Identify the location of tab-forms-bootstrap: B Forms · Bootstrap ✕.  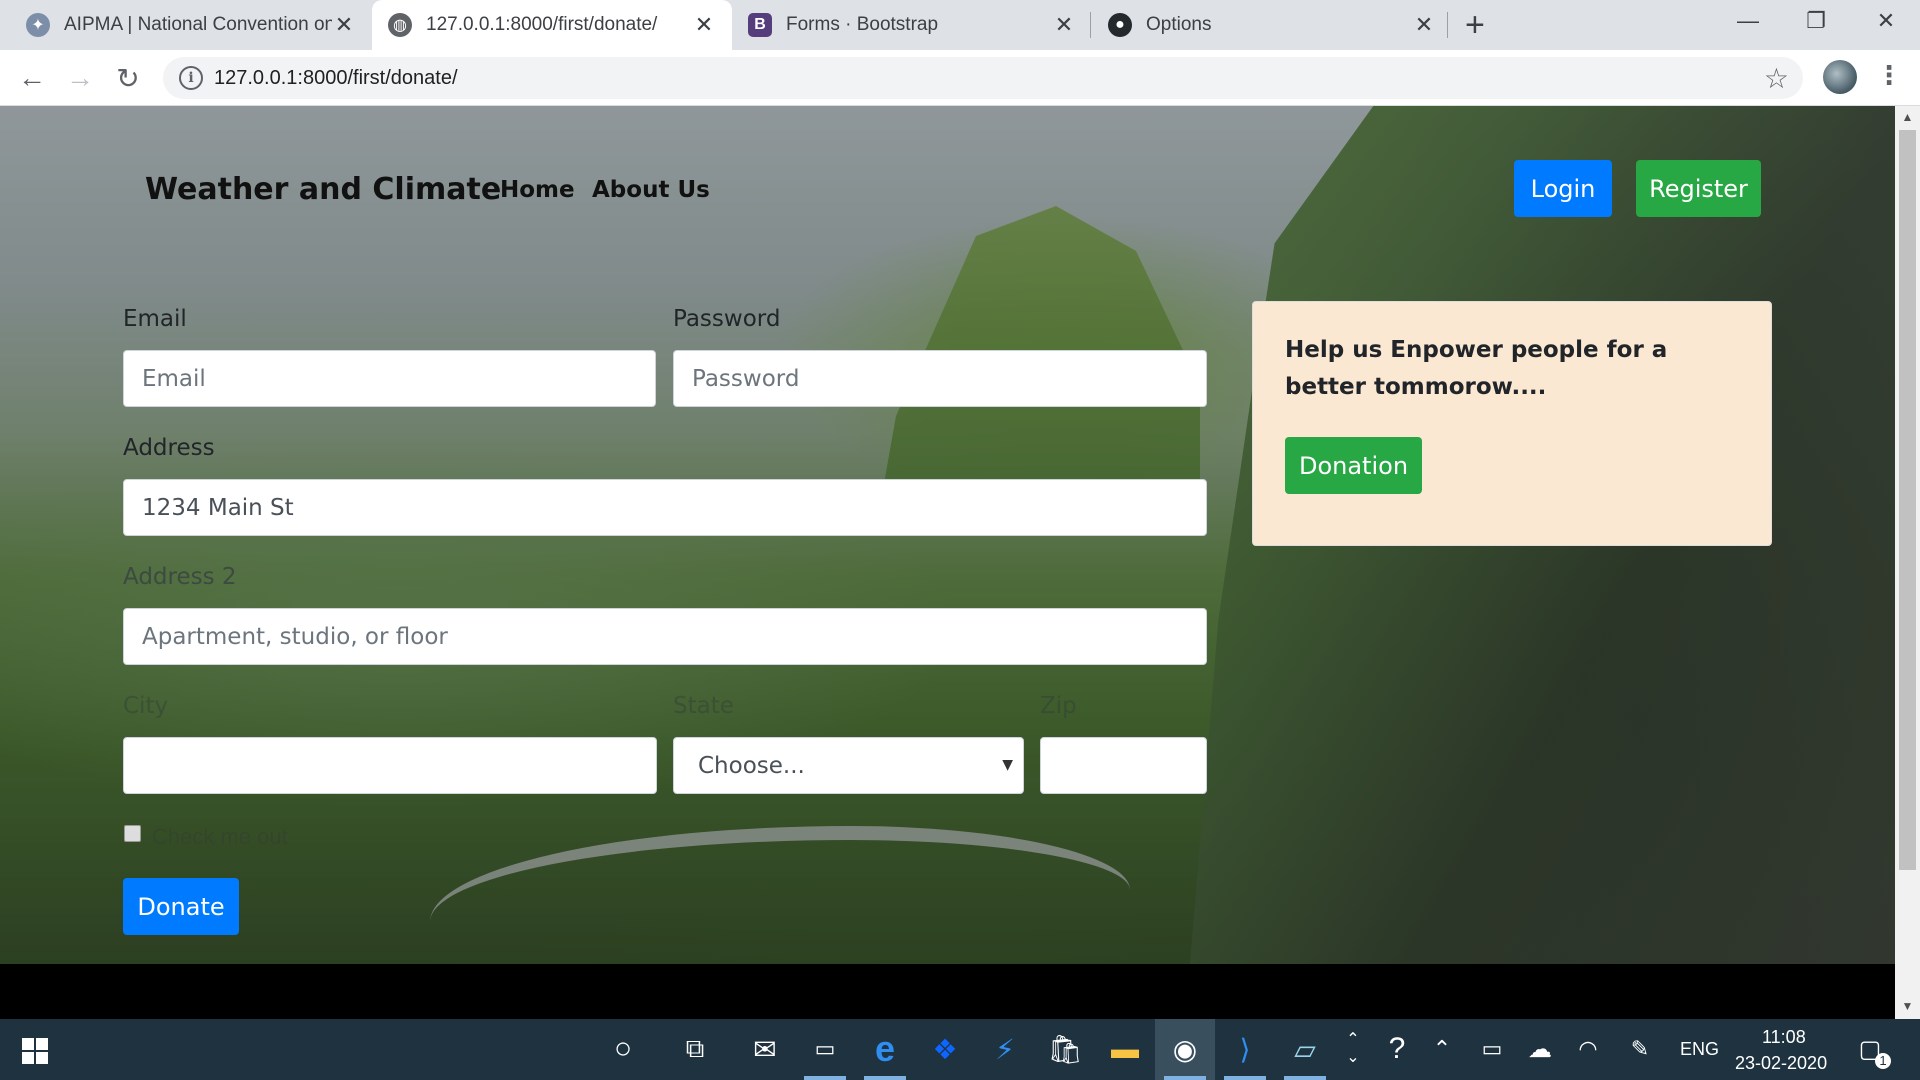
(912, 25).